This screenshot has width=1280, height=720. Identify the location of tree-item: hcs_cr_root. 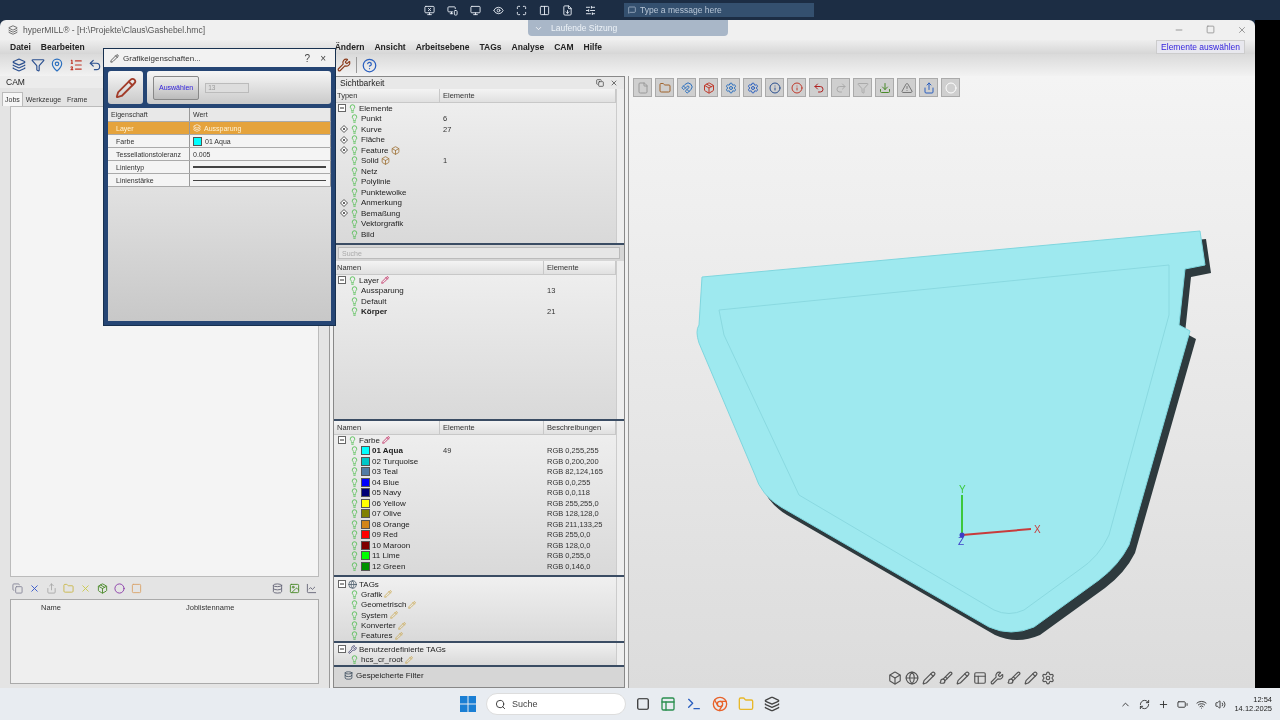
(382, 660).